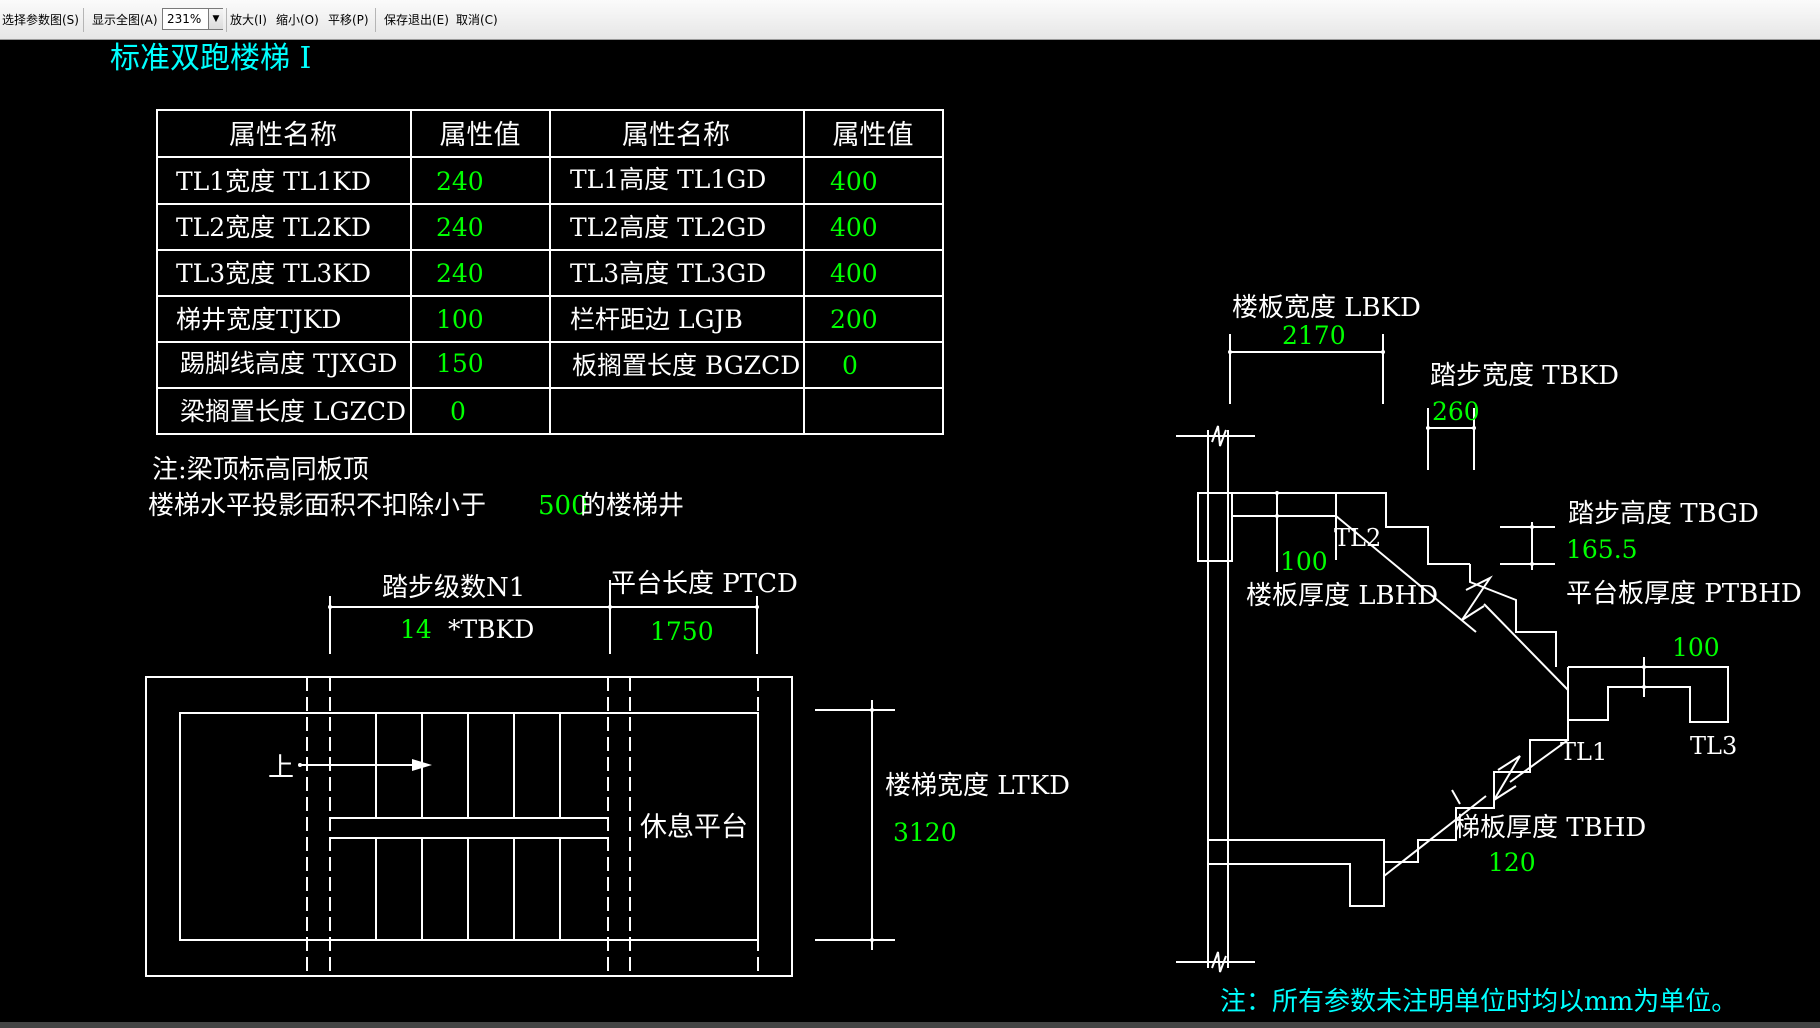 The width and height of the screenshot is (1820, 1028). What do you see at coordinates (273, 181) in the screenshot?
I see `table-cell: TL1宽度 TL1KD` at bounding box center [273, 181].